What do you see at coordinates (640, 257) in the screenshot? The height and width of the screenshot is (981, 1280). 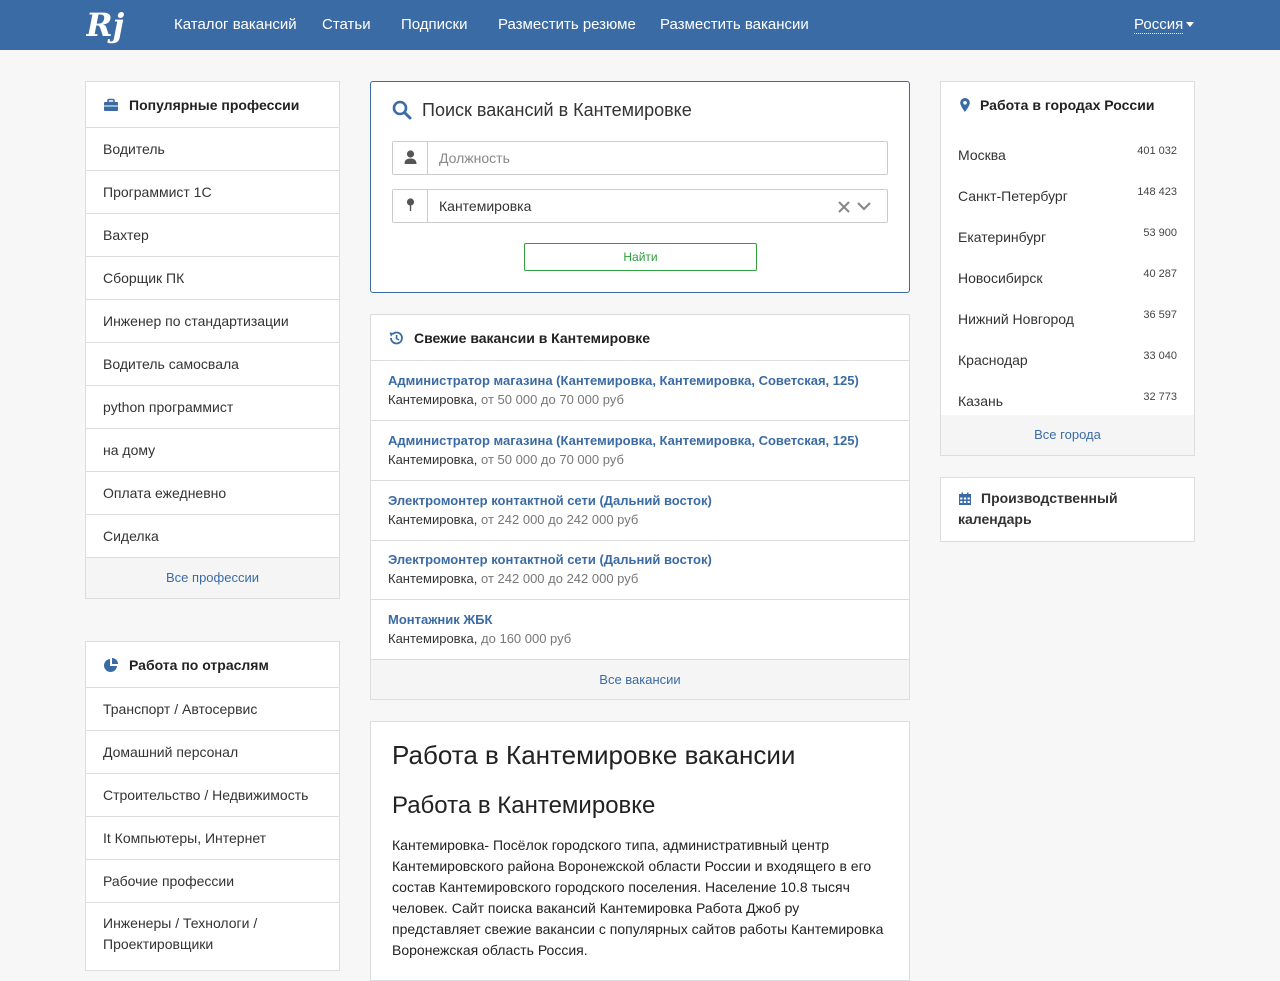 I see `find-button: Найти` at bounding box center [640, 257].